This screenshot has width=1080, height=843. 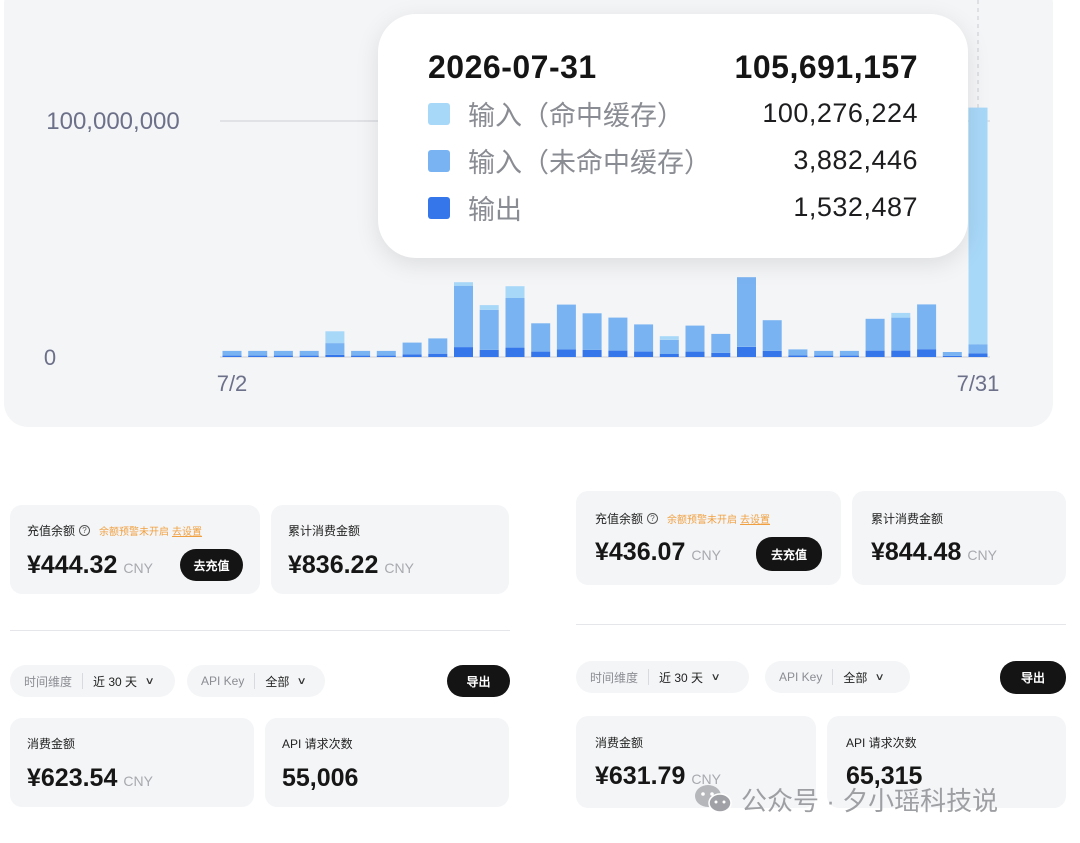 What do you see at coordinates (135, 549) in the screenshot?
I see `balance-card: 充值余额 ? 余额预警未开启 去设置 ¥444.32 CNY 去充值` at bounding box center [135, 549].